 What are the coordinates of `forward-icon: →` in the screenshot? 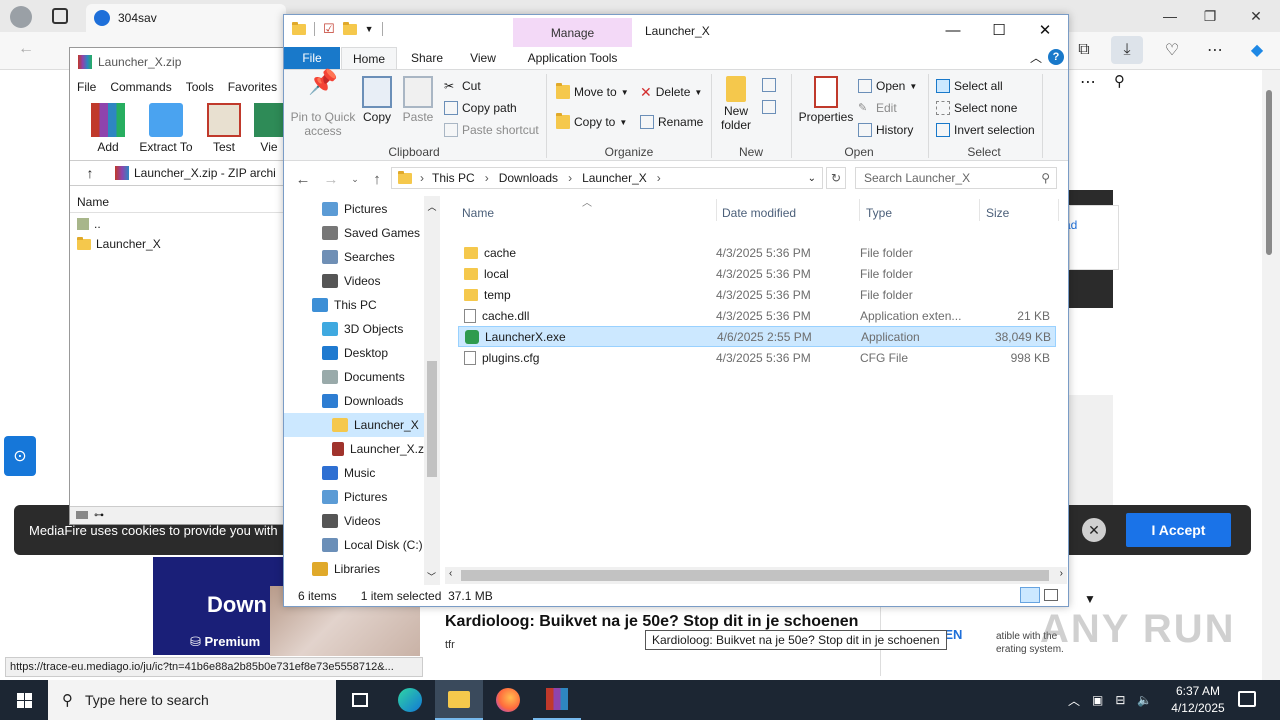 It's located at (331, 179).